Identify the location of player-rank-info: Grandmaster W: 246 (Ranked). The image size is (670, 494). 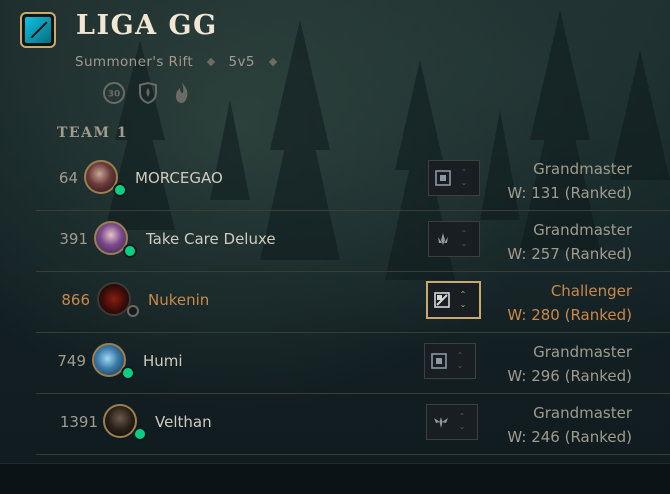
(569, 425).